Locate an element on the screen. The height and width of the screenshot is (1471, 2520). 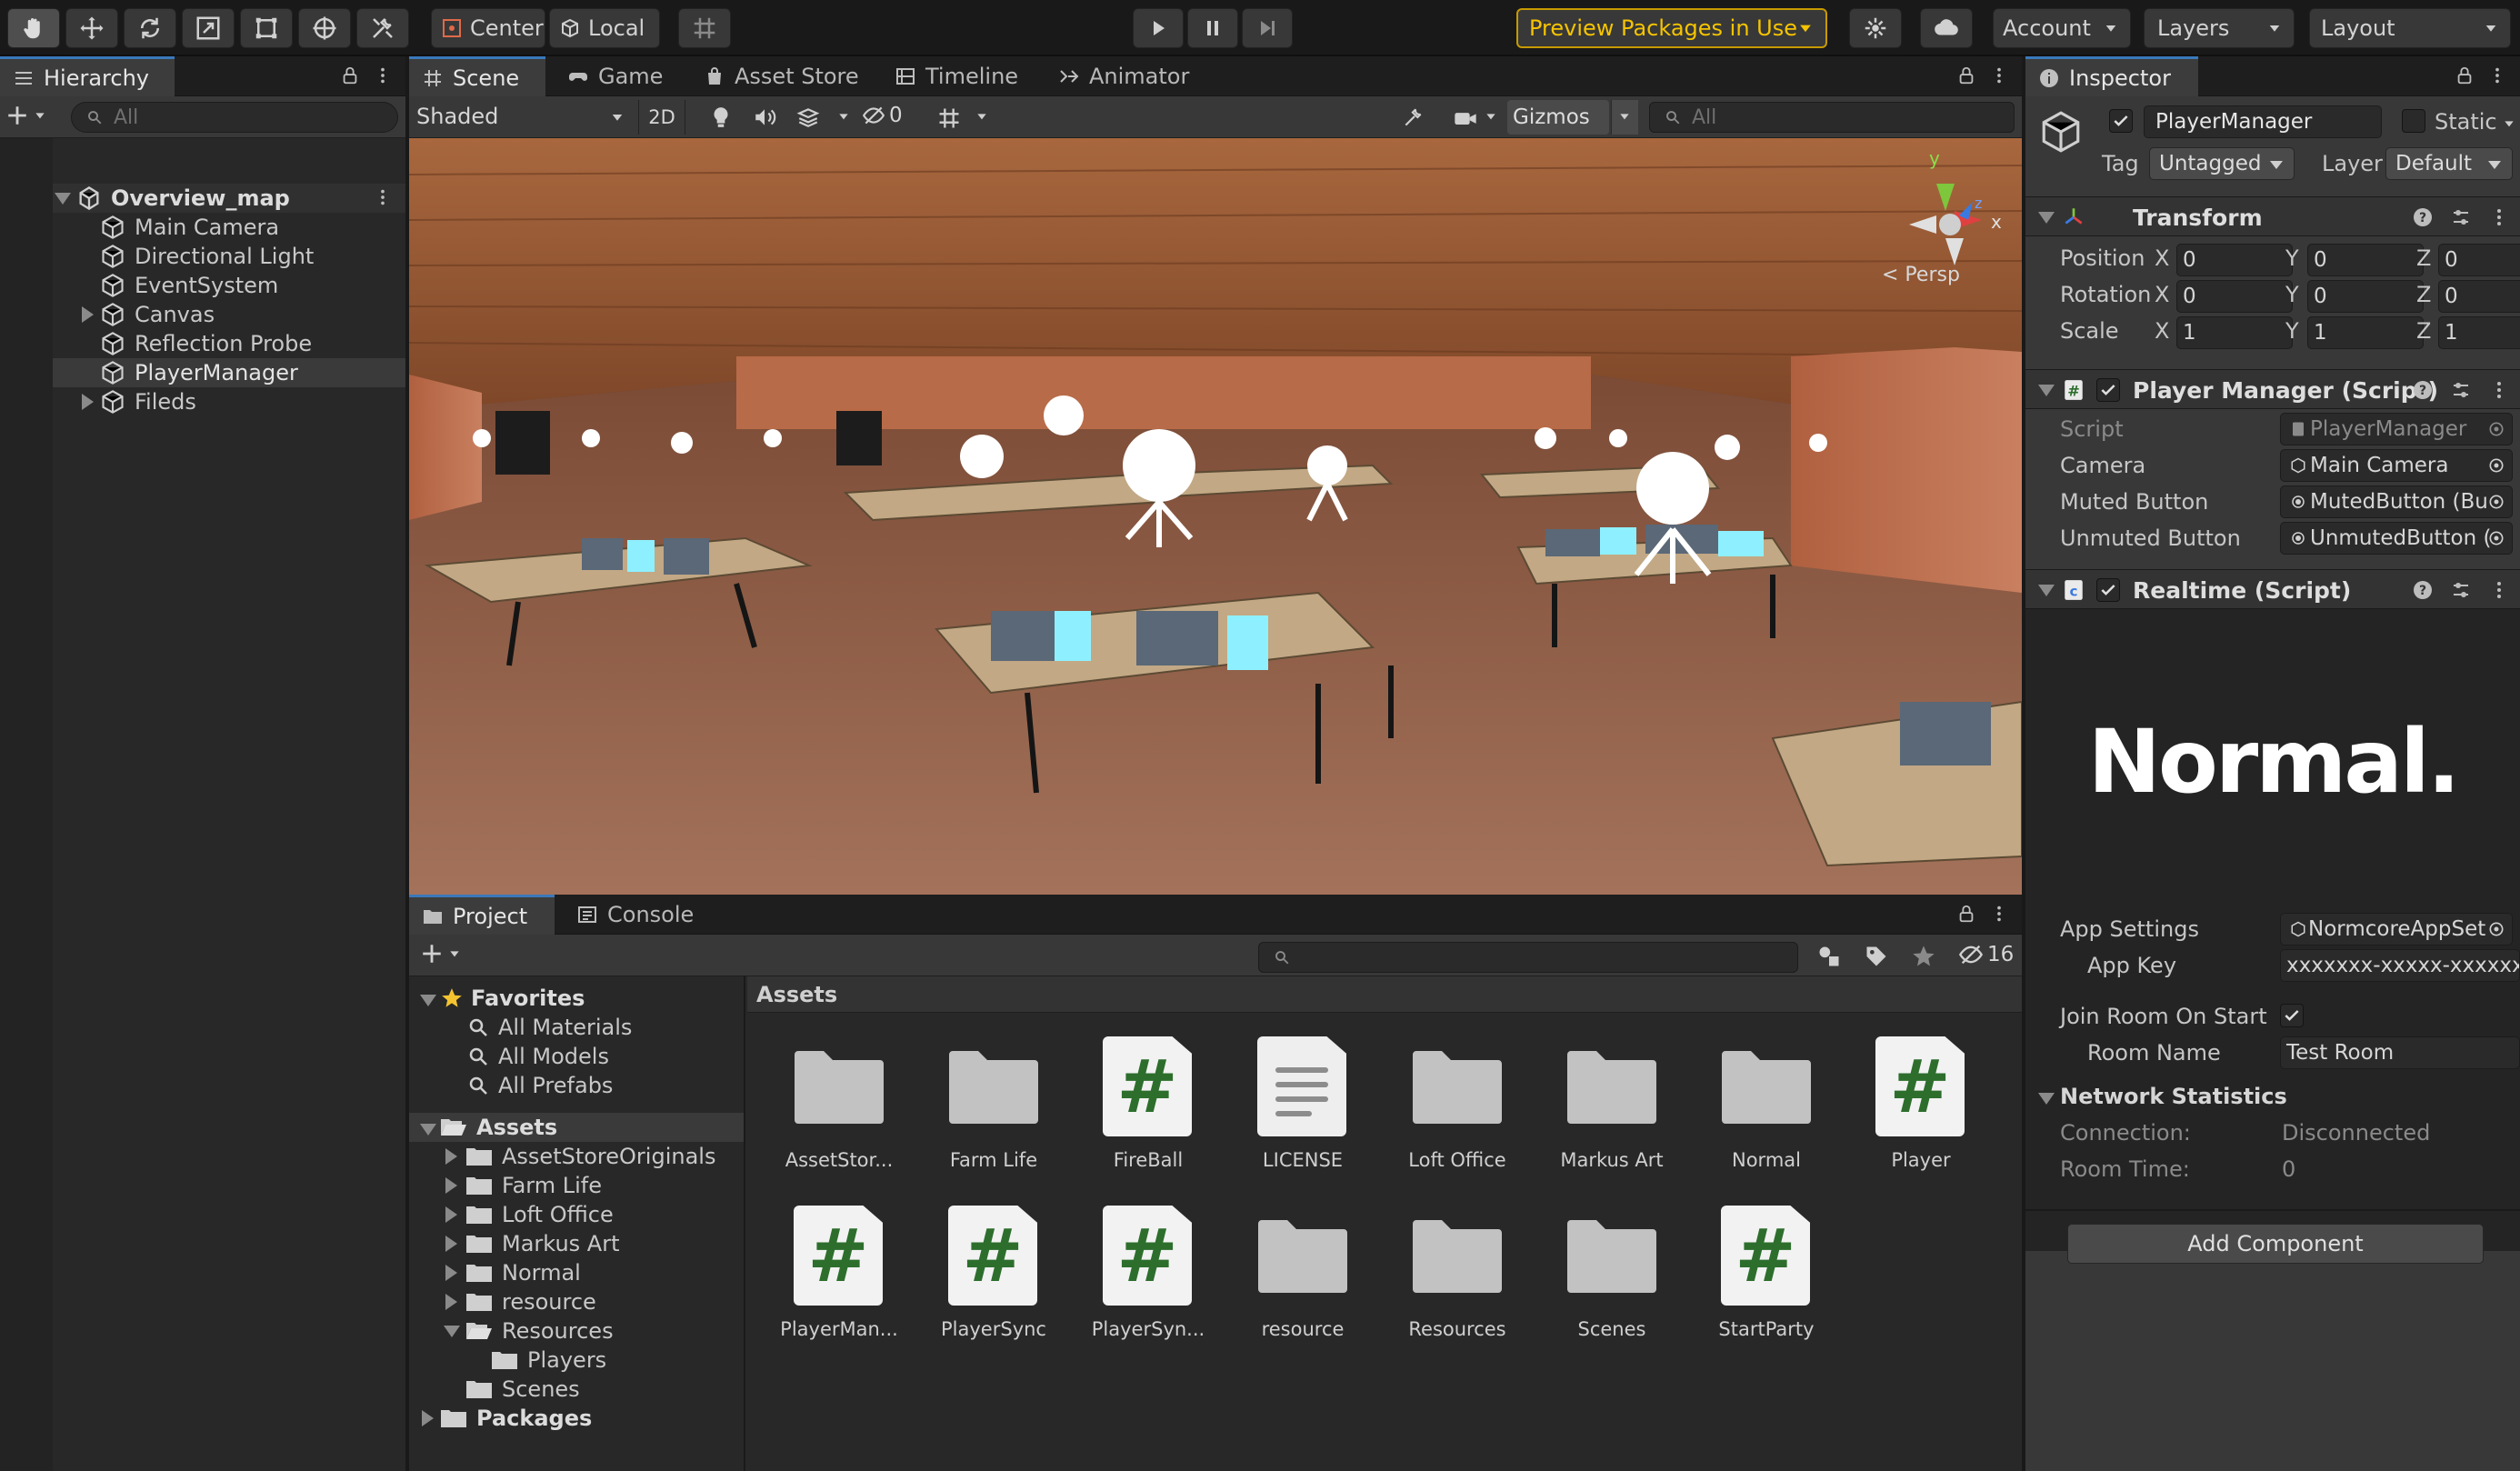
pivot-local-button: Local is located at coordinates (604, 28).